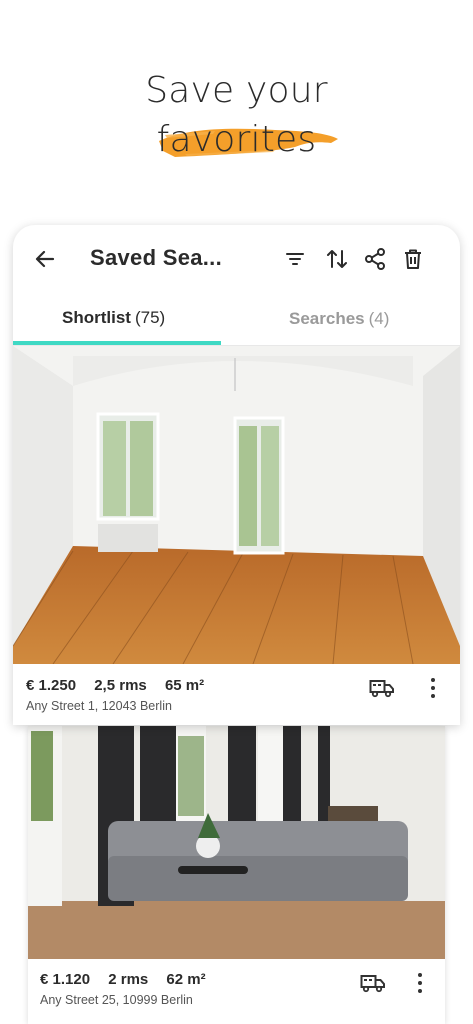 This screenshot has height=1024, width=473. Describe the element at coordinates (184, 685) in the screenshot. I see `listing-area: 65 m²` at that location.